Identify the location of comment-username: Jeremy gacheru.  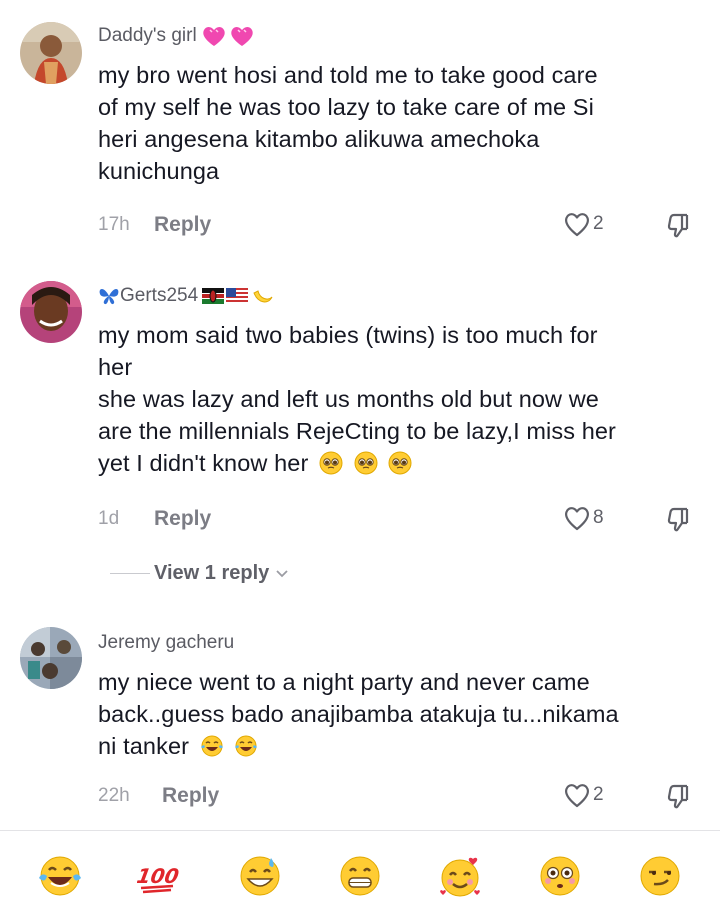
(166, 643).